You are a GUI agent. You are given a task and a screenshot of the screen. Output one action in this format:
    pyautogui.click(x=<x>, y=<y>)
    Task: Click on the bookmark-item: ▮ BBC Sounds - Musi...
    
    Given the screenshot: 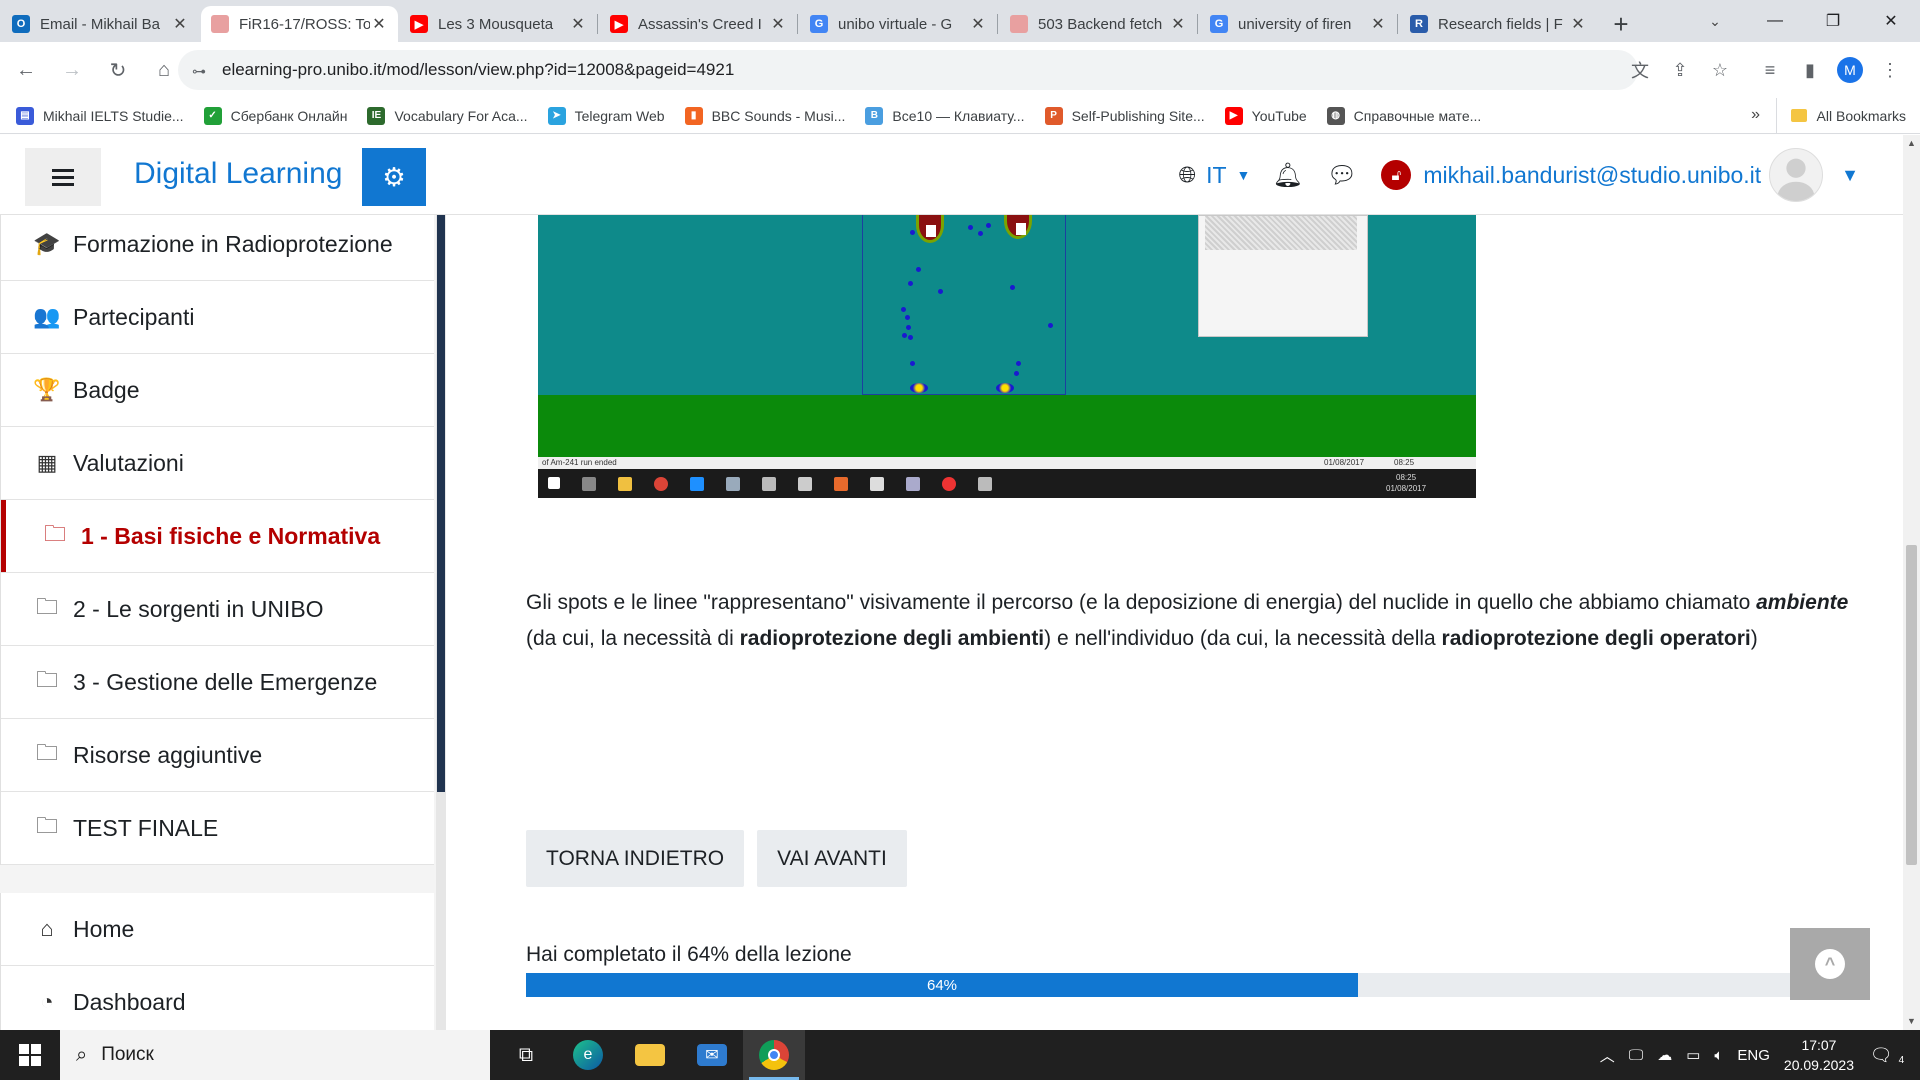 What is the action you would take?
    pyautogui.click(x=764, y=115)
    